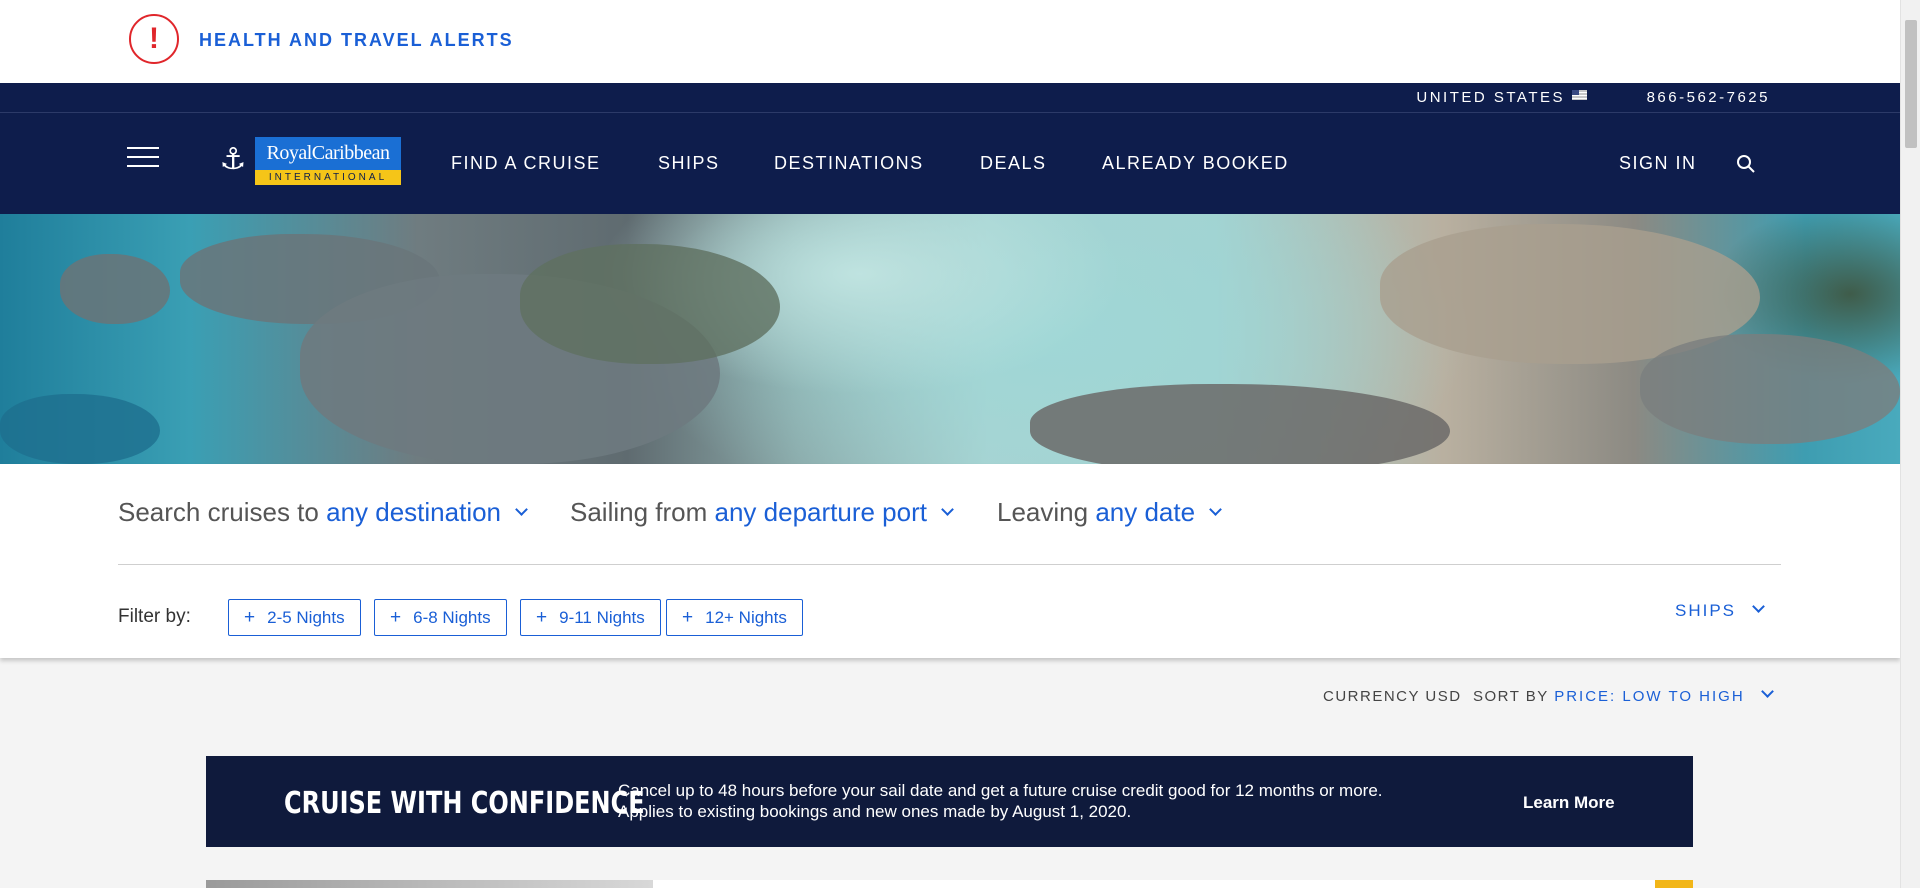  Describe the element at coordinates (1195, 163) in the screenshot. I see `nav-already-booked: ALREADY BOOKED` at that location.